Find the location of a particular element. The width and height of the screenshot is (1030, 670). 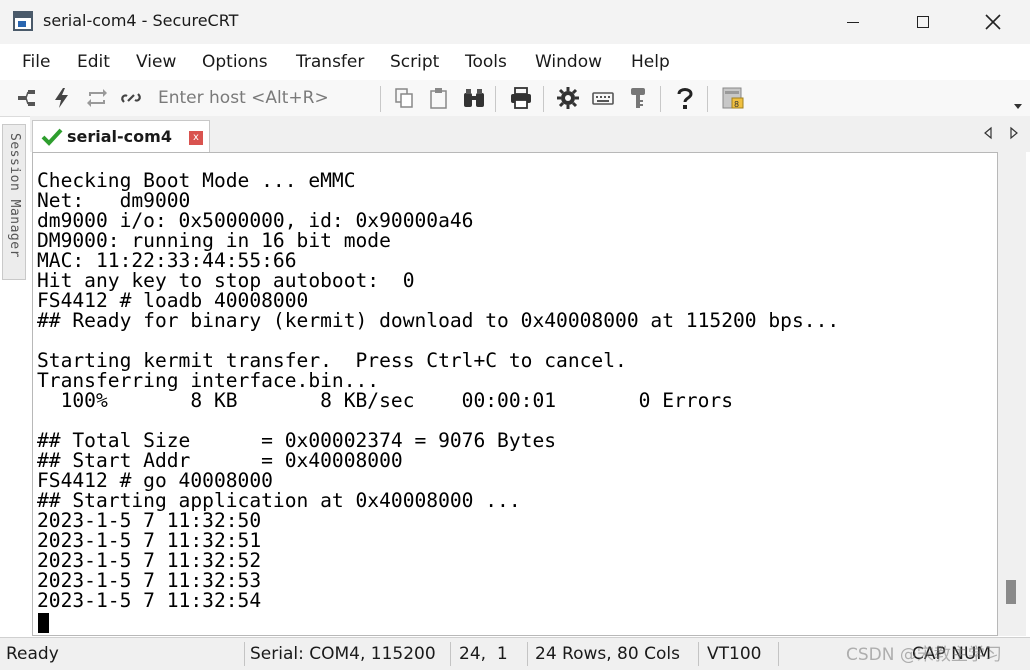

connect-icon is located at coordinates (27, 98).